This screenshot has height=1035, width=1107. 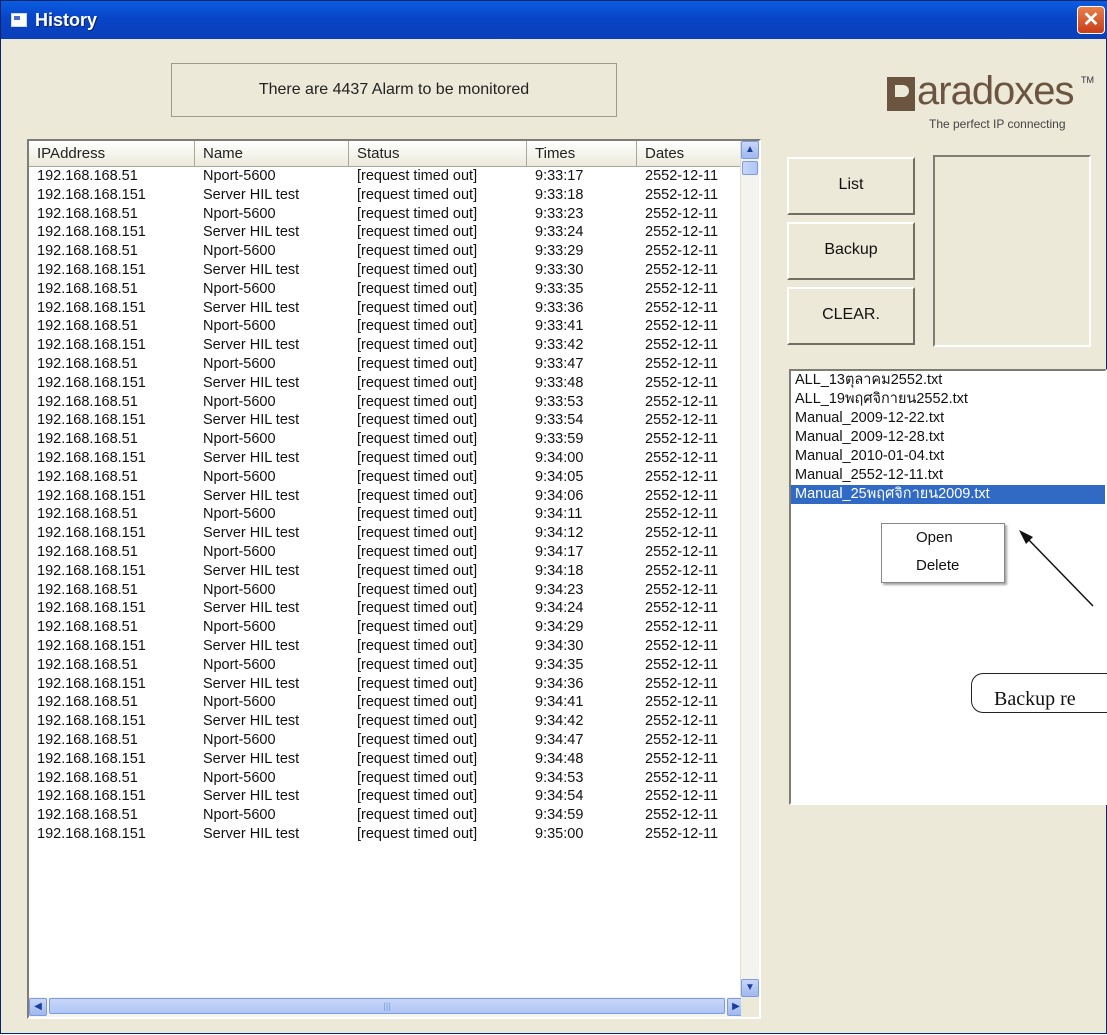 I want to click on cell-time: 9:33:29, so click(x=559, y=251).